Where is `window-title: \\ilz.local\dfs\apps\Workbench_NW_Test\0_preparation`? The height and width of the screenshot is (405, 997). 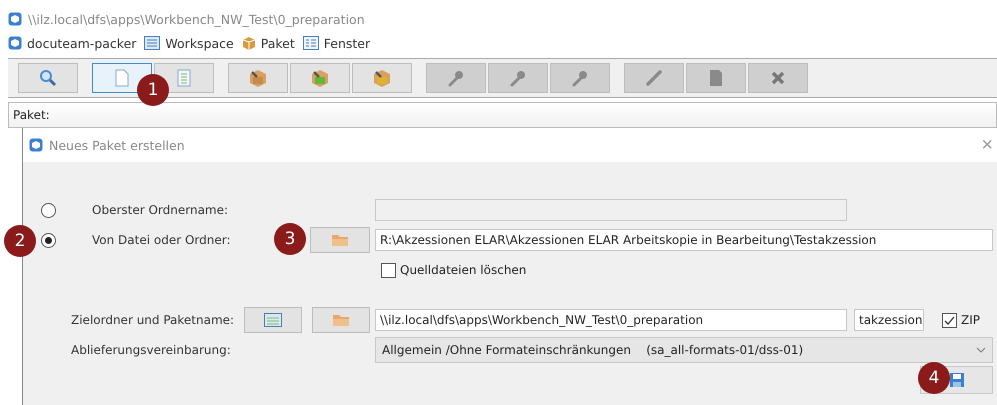
window-title: \\ilz.local\dfs\apps\Workbench_NW_Test\0_preparation is located at coordinates (196, 19).